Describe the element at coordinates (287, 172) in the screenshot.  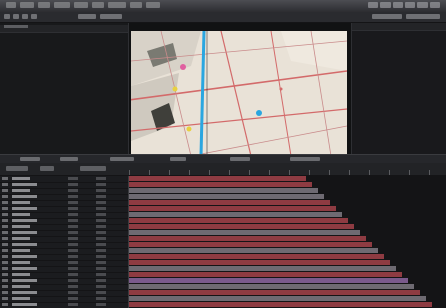
I see `time-ruler` at that location.